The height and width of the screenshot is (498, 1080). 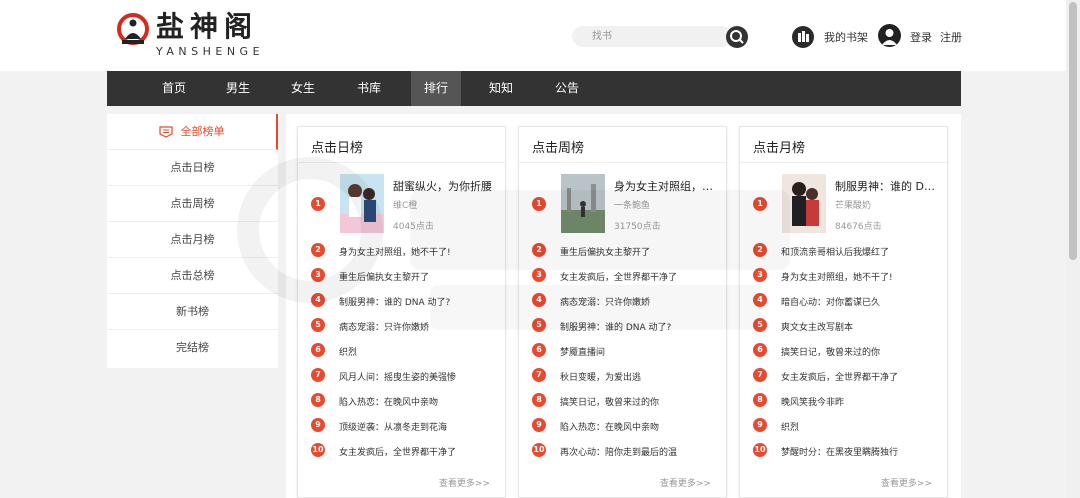 I want to click on sidebar-item-monthly: 点击月榜, so click(x=192, y=240).